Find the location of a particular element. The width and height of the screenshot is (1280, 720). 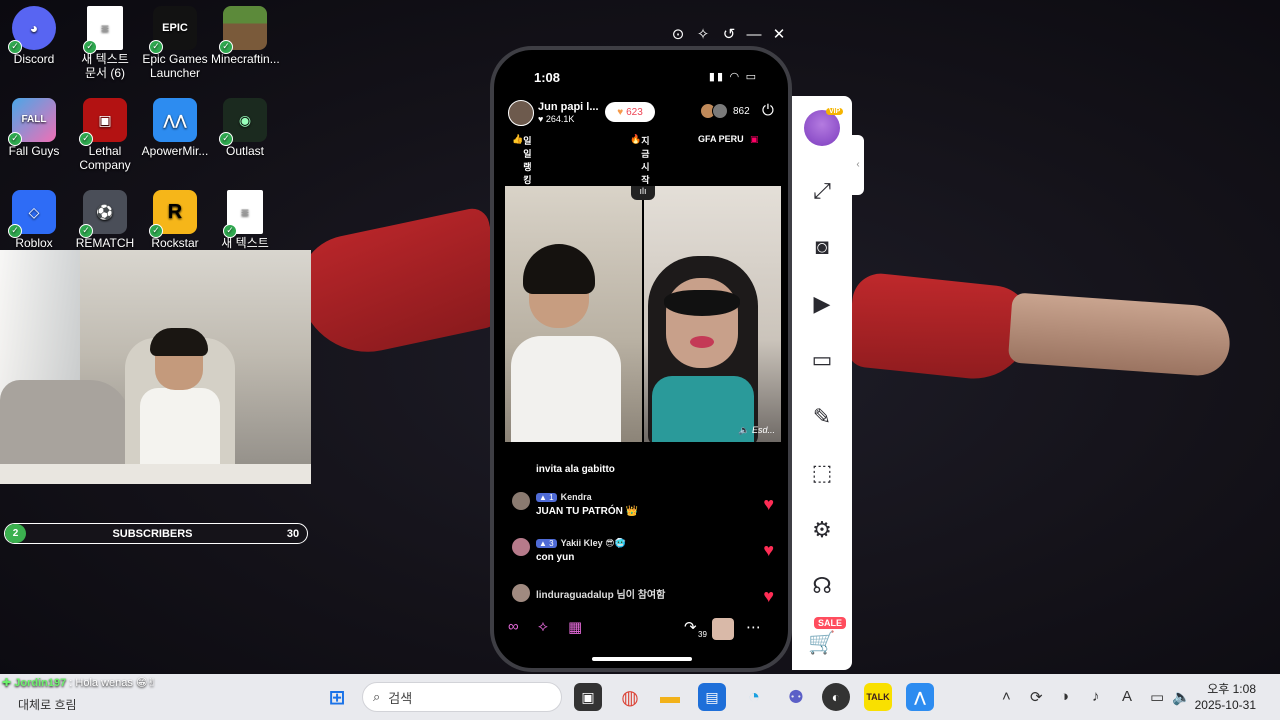

share-icon: ↷ is located at coordinates (690, 627).